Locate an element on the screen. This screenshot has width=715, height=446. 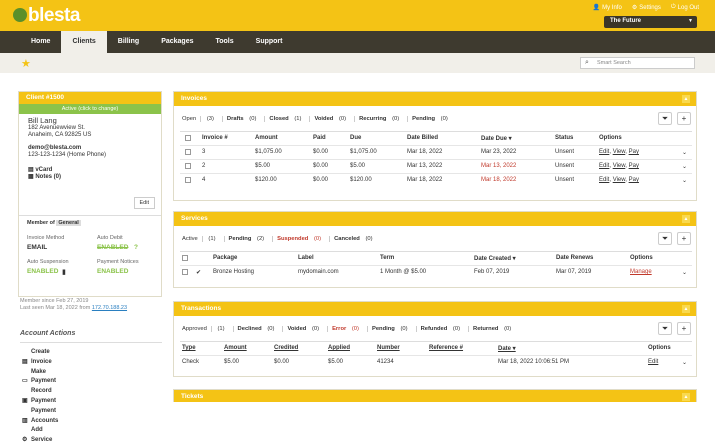
payment-accounts-action: ▥Payment Accounts is located at coordinates (40, 417).